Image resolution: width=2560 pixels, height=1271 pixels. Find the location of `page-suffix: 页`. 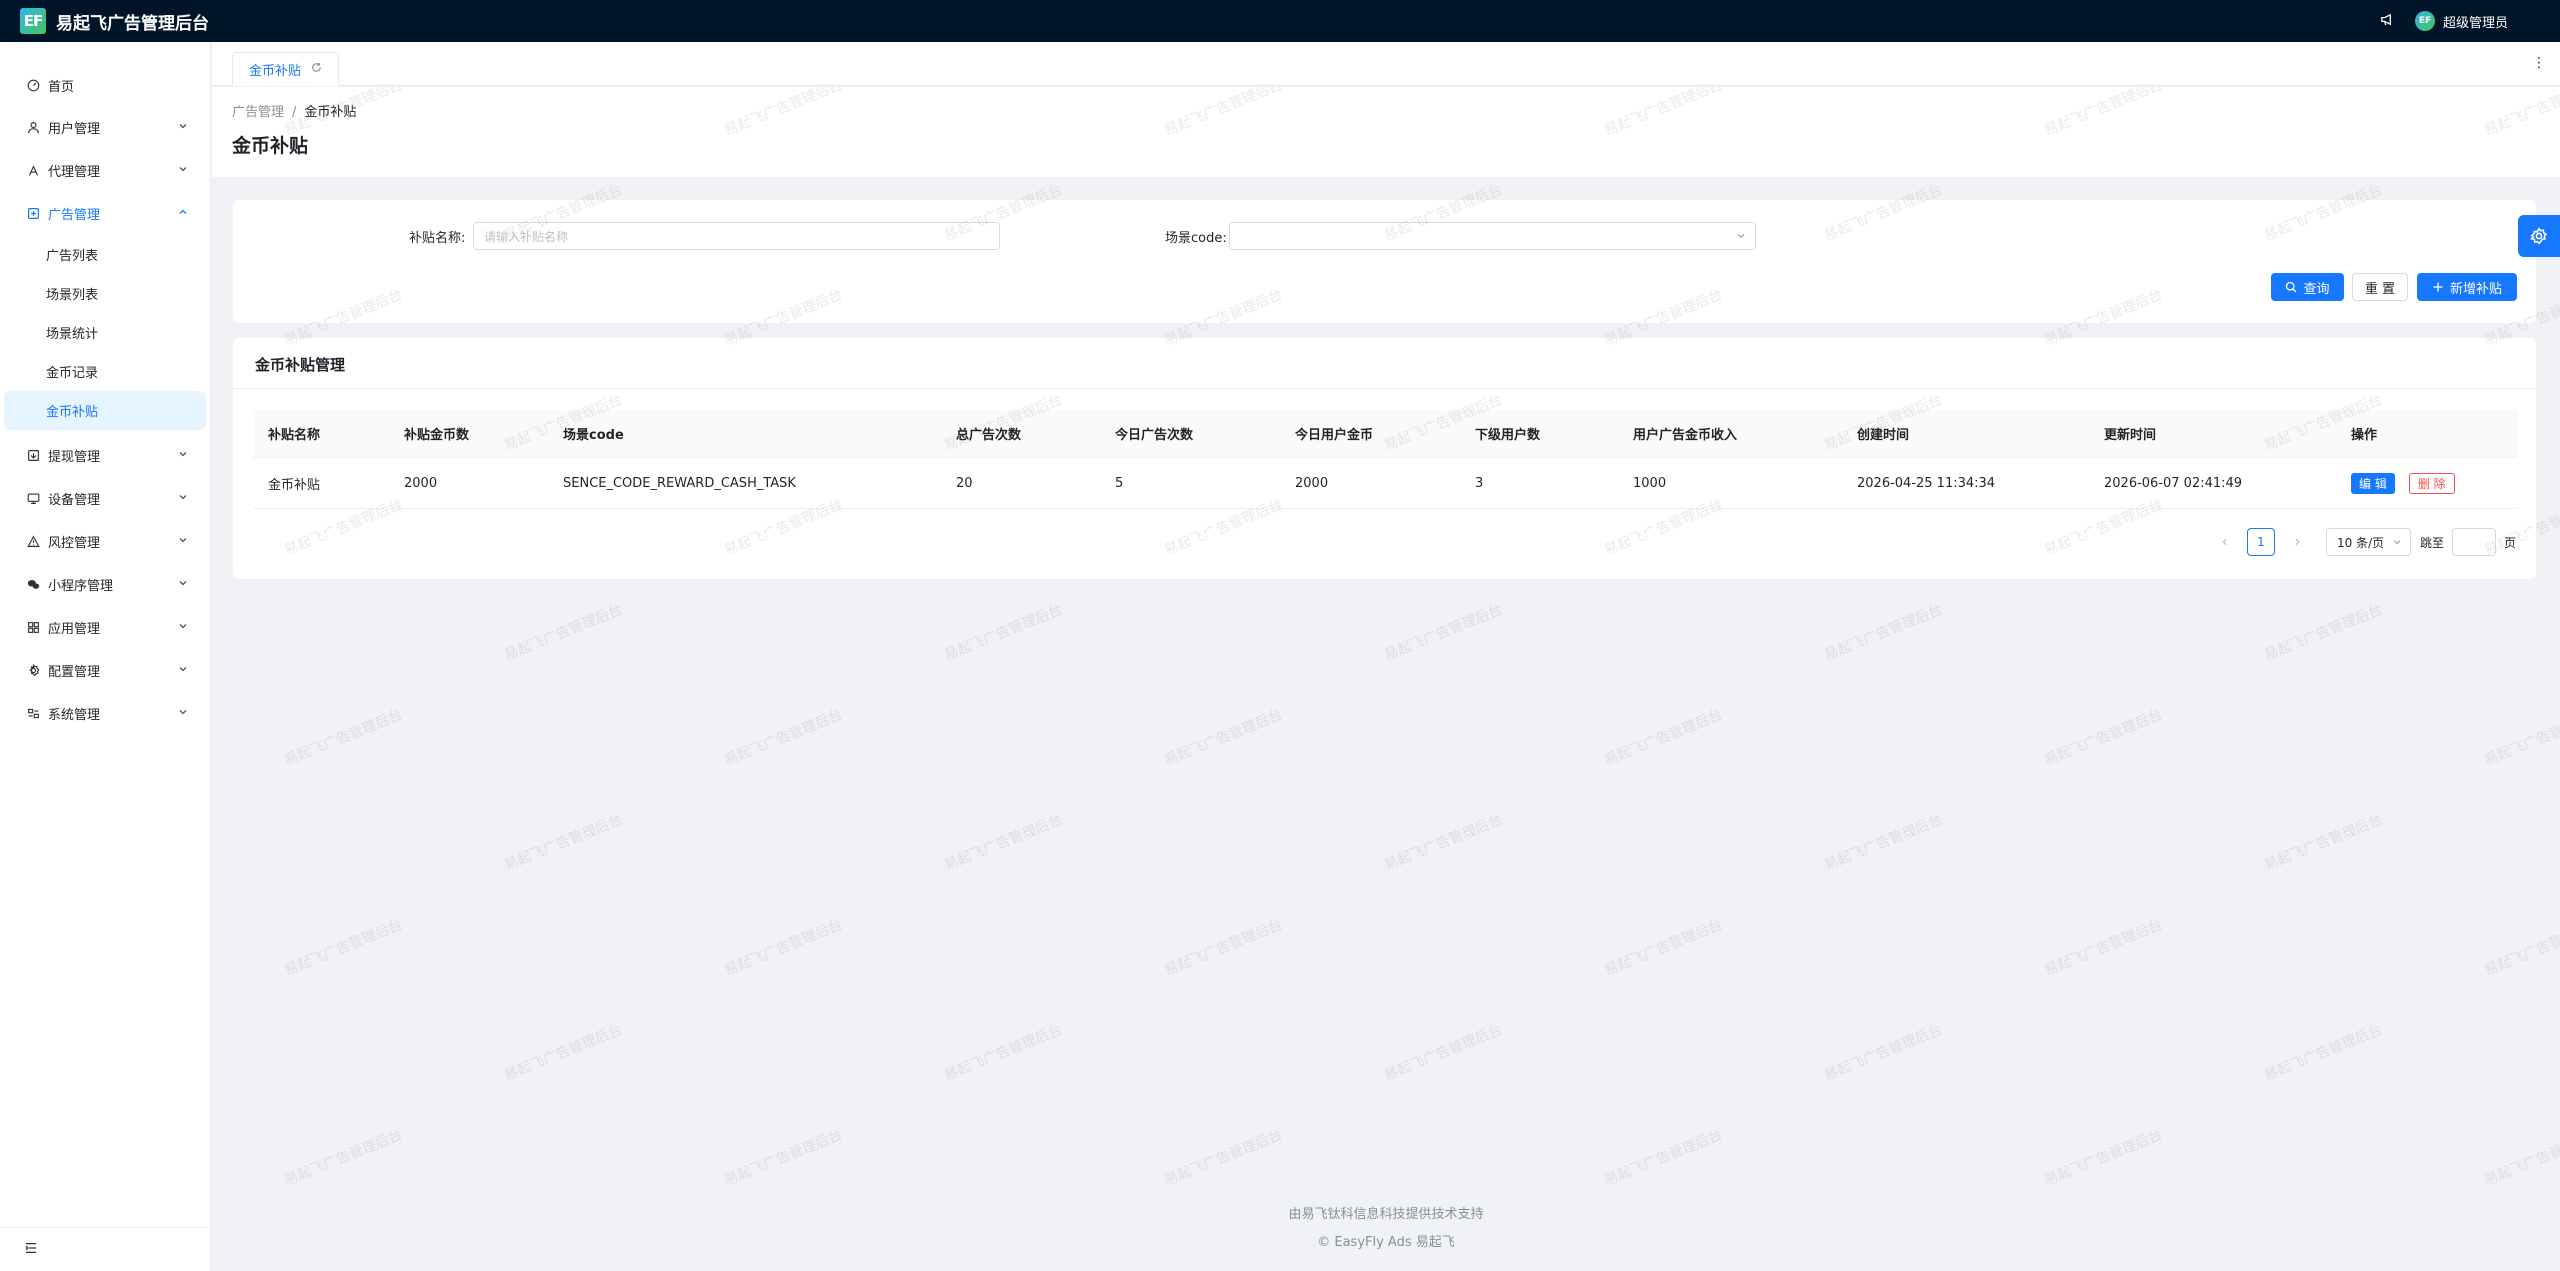

page-suffix: 页 is located at coordinates (2510, 543).